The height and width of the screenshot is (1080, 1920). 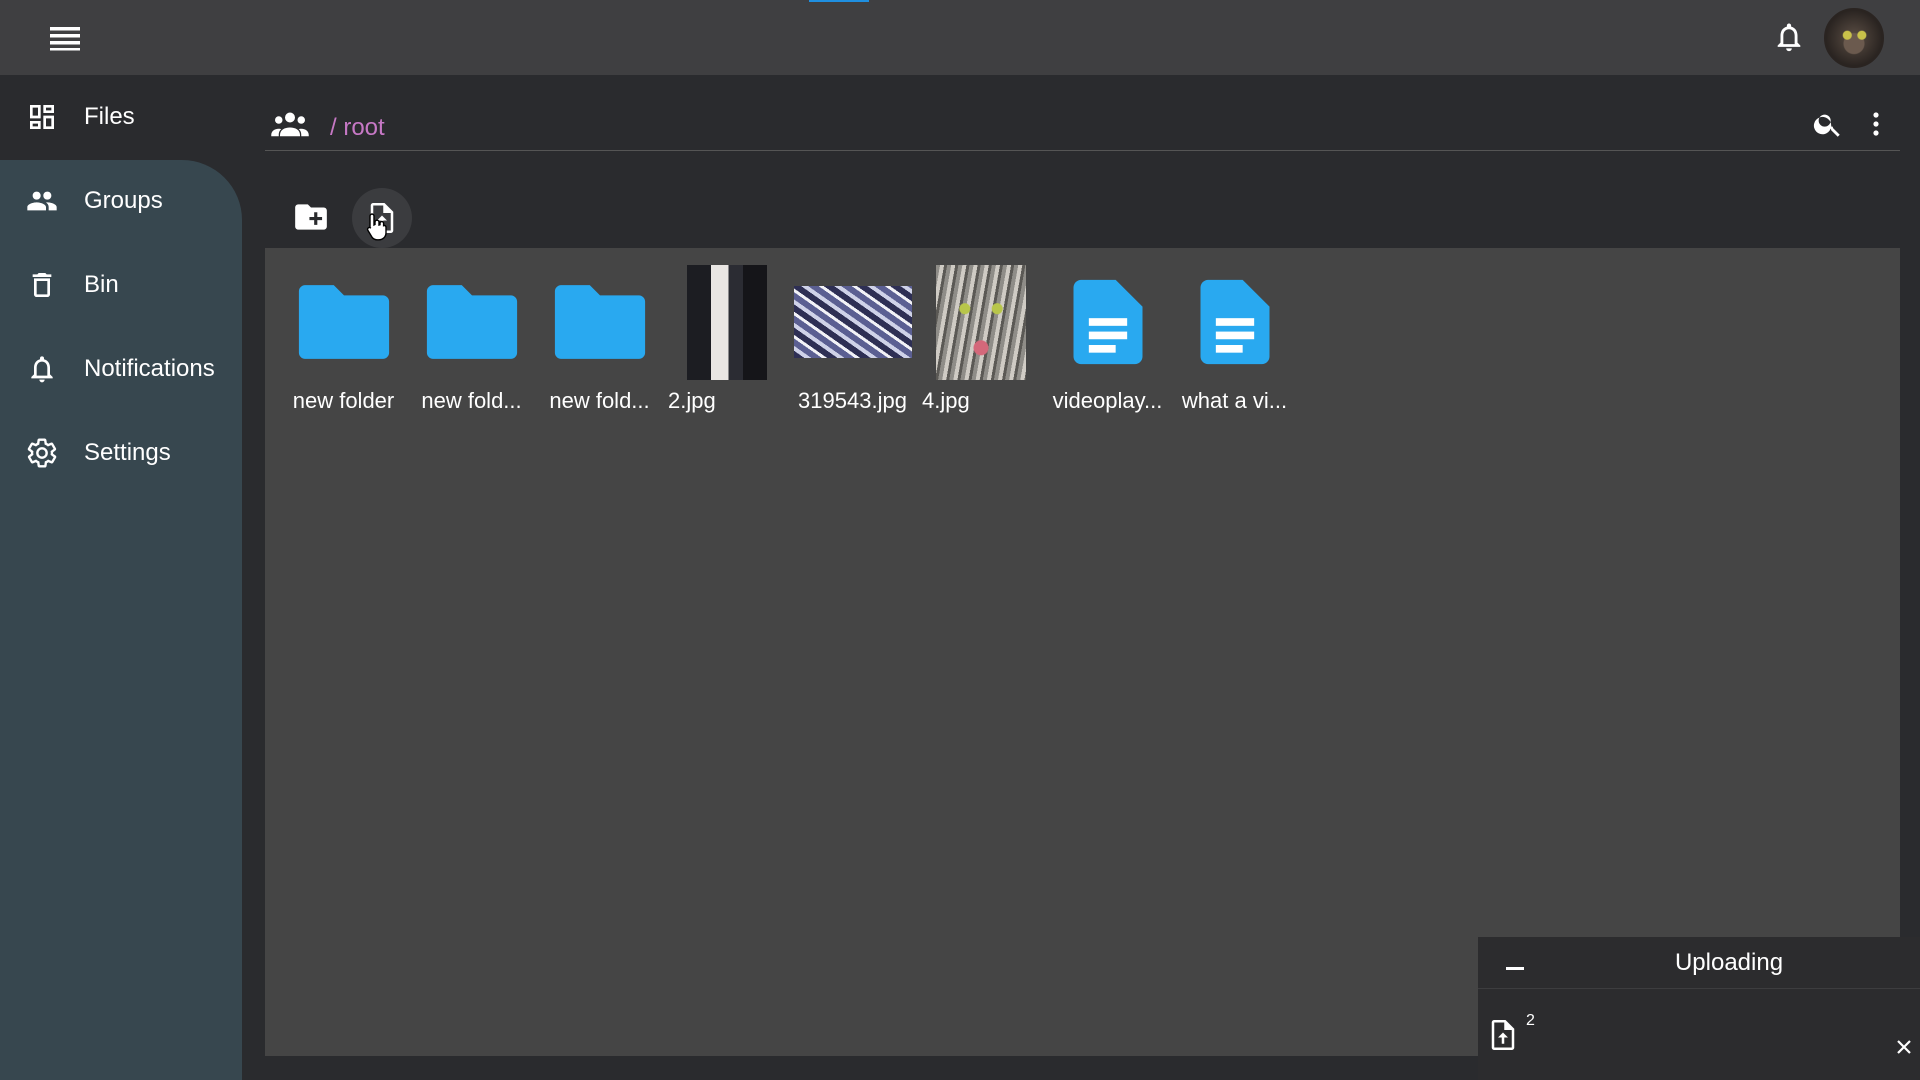 I want to click on trash-icon, so click(x=42, y=285).